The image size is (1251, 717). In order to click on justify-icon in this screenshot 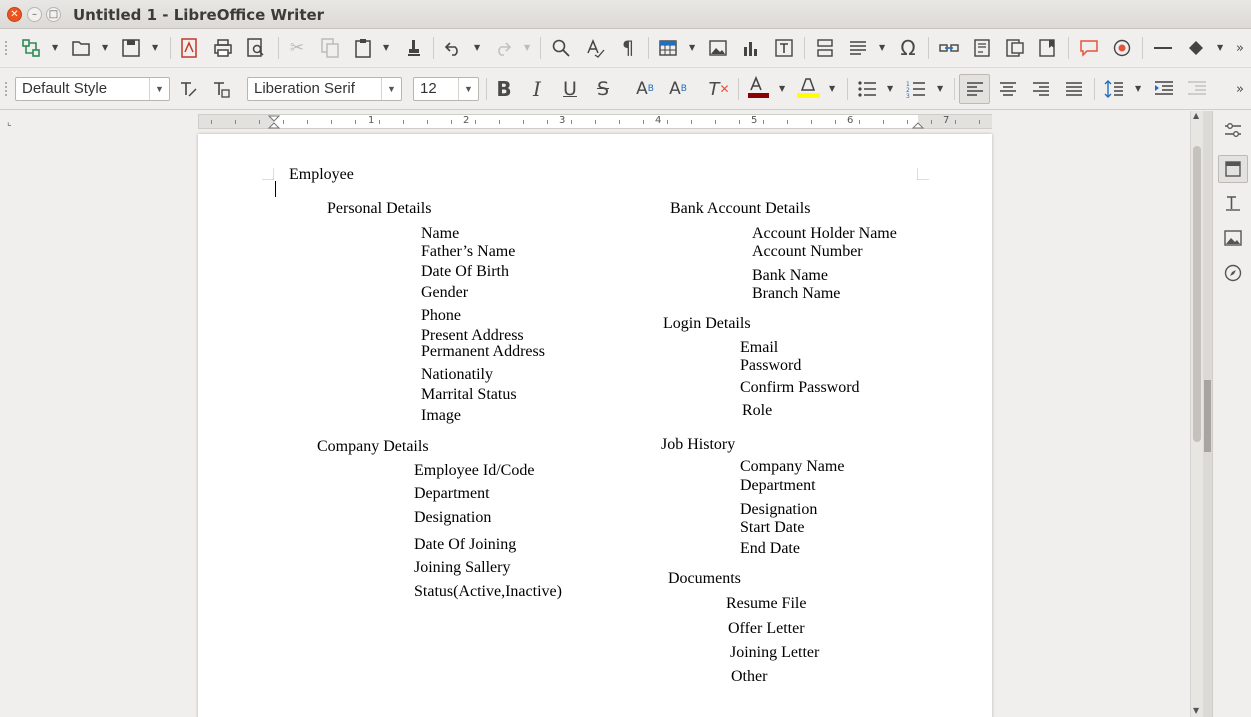, I will do `click(1074, 89)`.